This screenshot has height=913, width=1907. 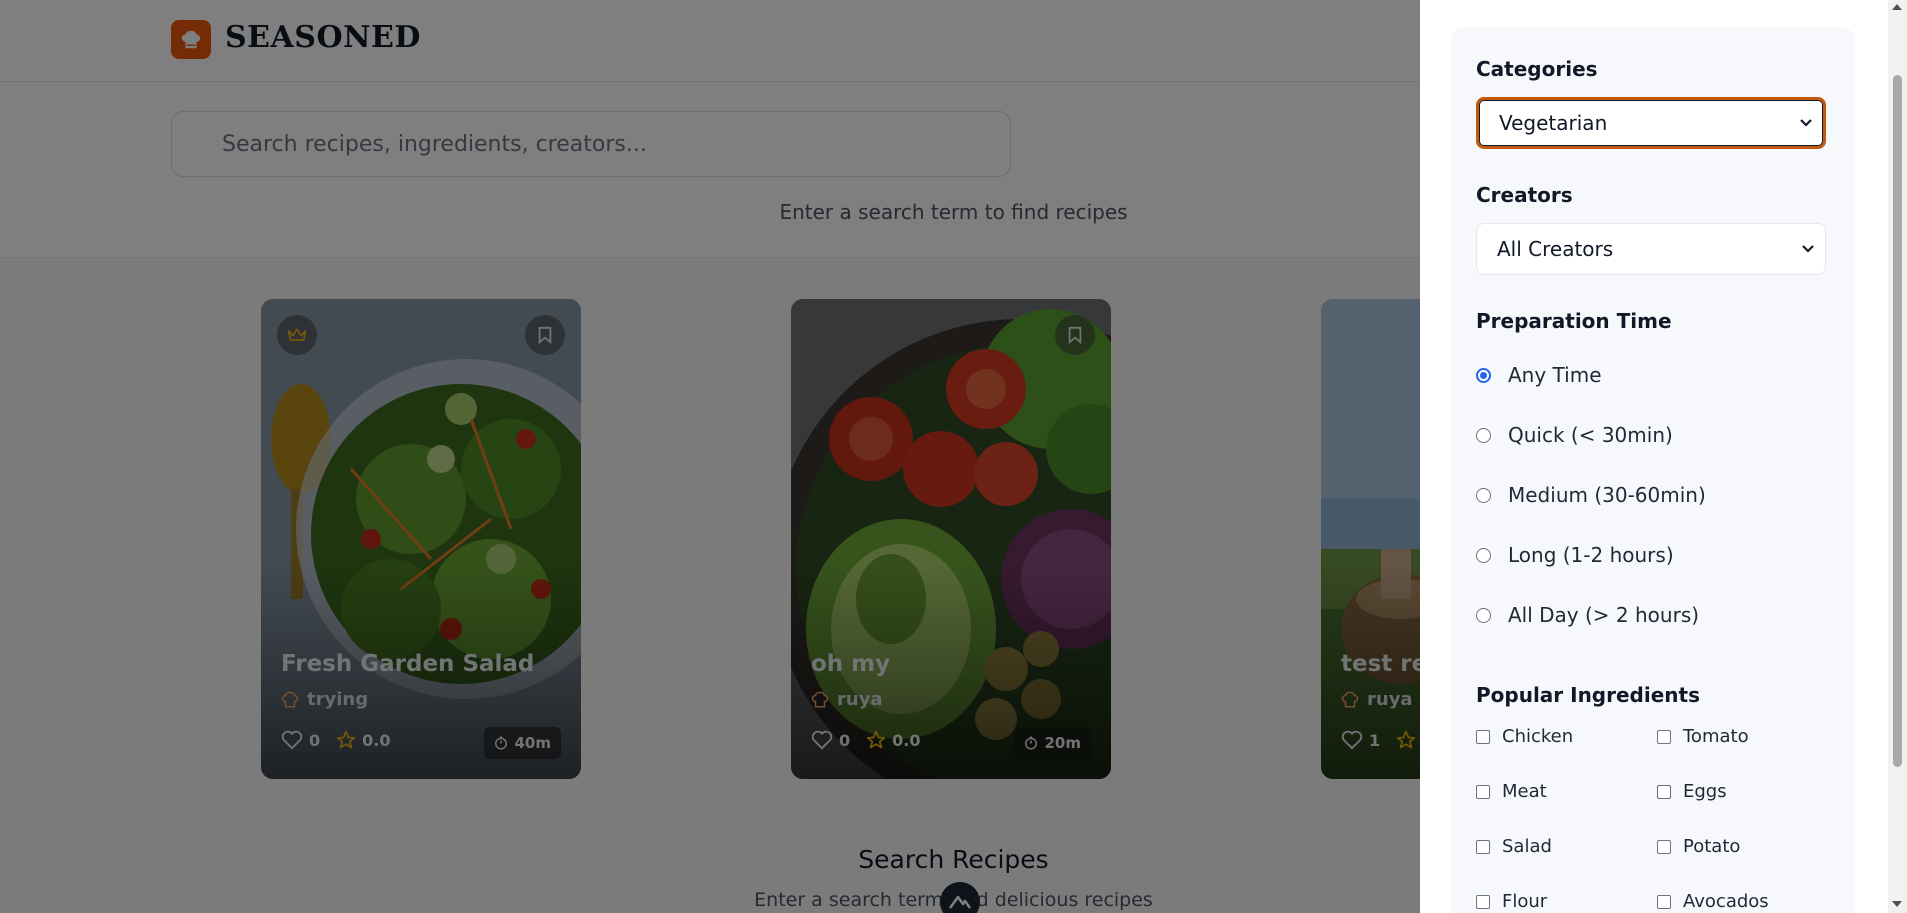 What do you see at coordinates (1555, 249) in the screenshot?
I see `creators-selected-value: All Creators` at bounding box center [1555, 249].